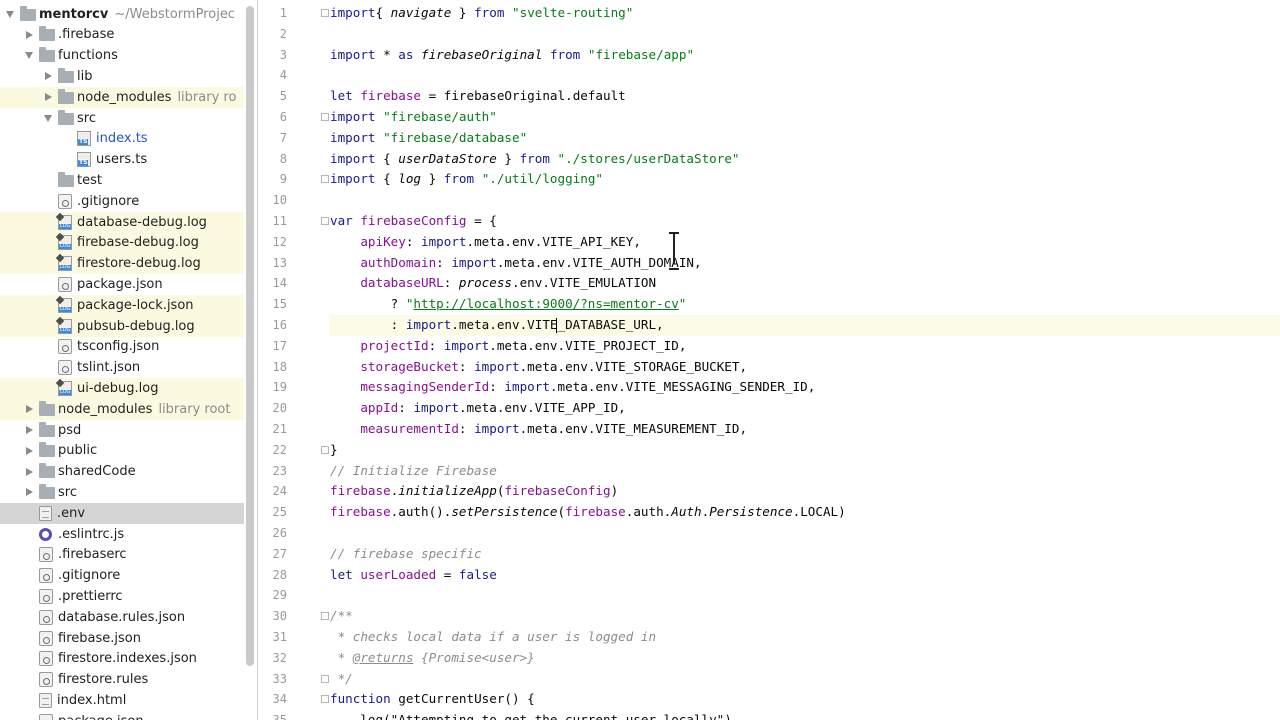 This screenshot has width=1280, height=720. I want to click on tree-file: pubsub-debug.log, so click(122, 326).